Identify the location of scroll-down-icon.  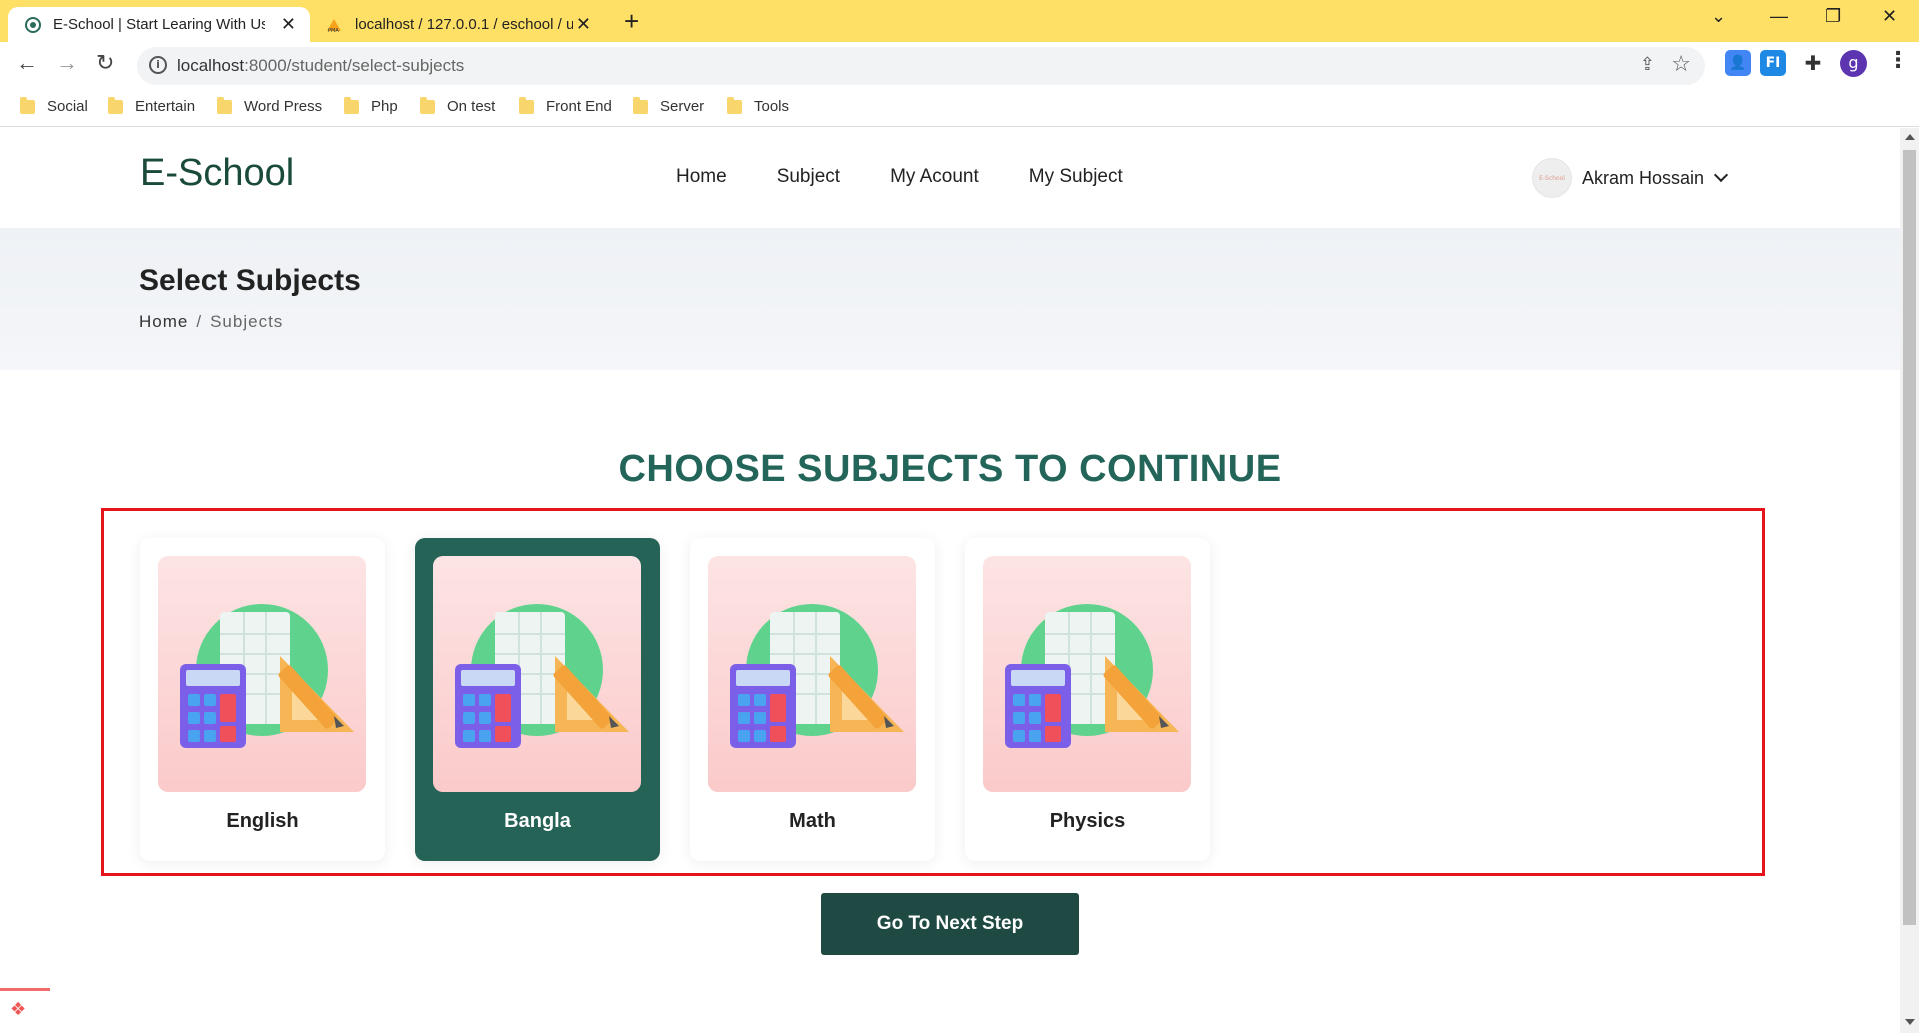
(1910, 1022).